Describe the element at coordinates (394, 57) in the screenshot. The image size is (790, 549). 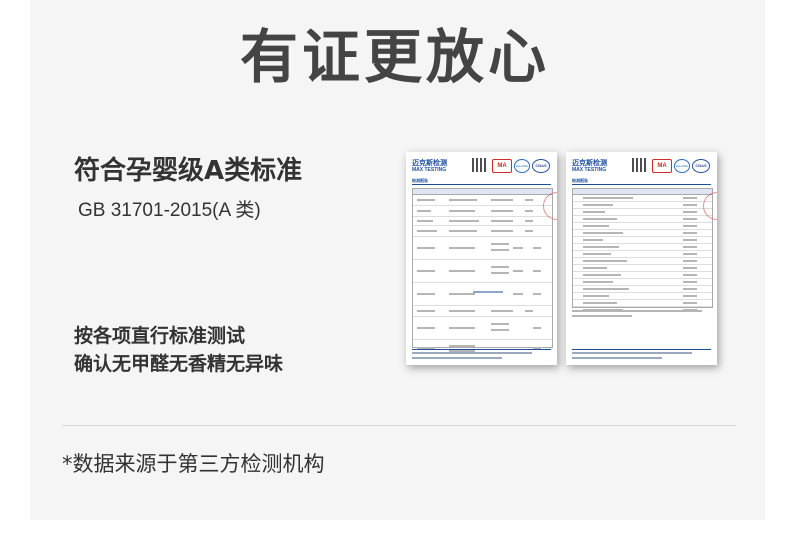
I see `page-title: 有证更放心` at that location.